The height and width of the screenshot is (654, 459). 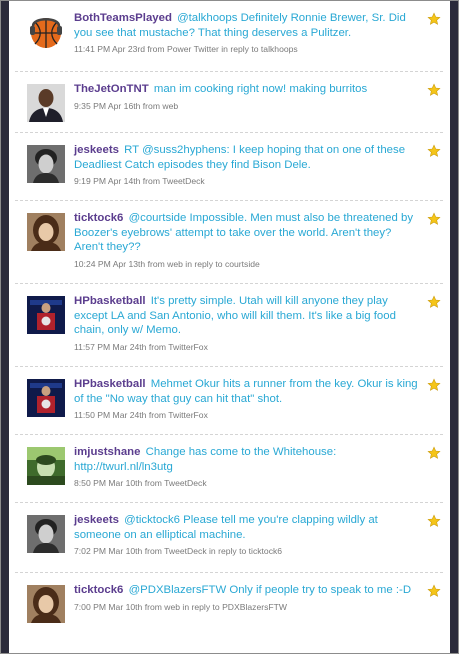 I want to click on tweet-meta: 9:19 PM Apr 14th from TweetDeck, so click(x=139, y=181).